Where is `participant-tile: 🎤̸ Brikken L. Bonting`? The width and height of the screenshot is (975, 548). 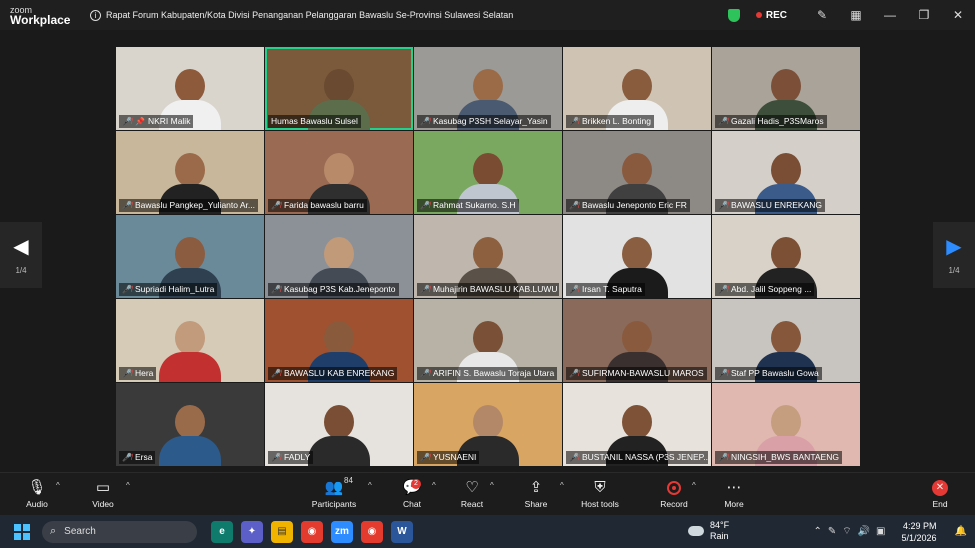 participant-tile: 🎤̸ Brikken L. Bonting is located at coordinates (637, 88).